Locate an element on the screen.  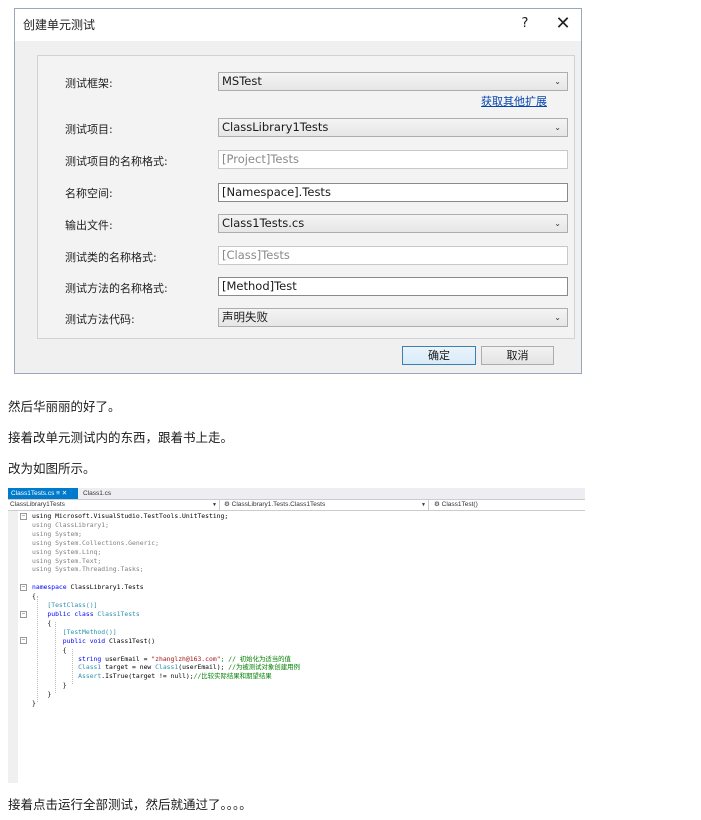
project-name-format-field: [Project]Tests is located at coordinates (393, 159).